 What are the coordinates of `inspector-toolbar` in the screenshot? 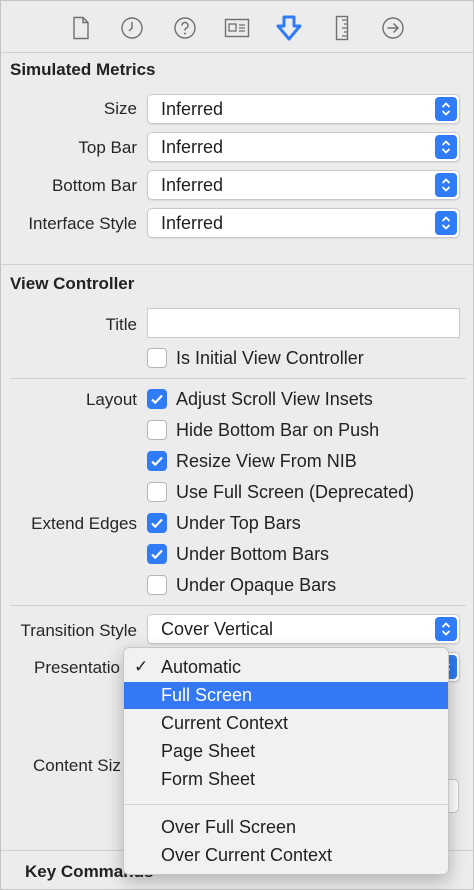 It's located at (237, 27).